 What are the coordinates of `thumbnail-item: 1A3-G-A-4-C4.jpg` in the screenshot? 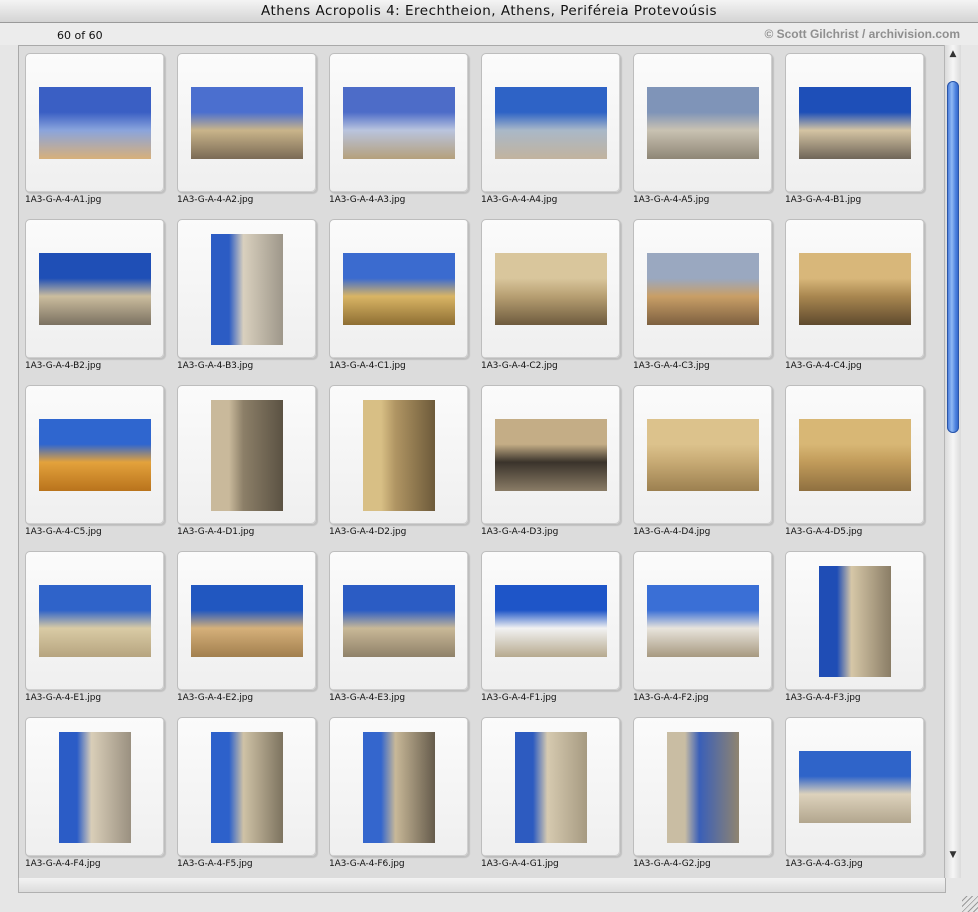 It's located at (855, 295).